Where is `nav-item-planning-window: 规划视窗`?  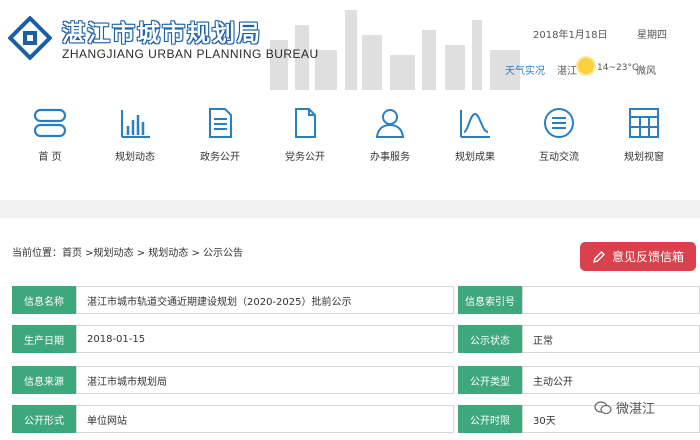
nav-item-planning-window: 规划视窗 is located at coordinates (644, 135).